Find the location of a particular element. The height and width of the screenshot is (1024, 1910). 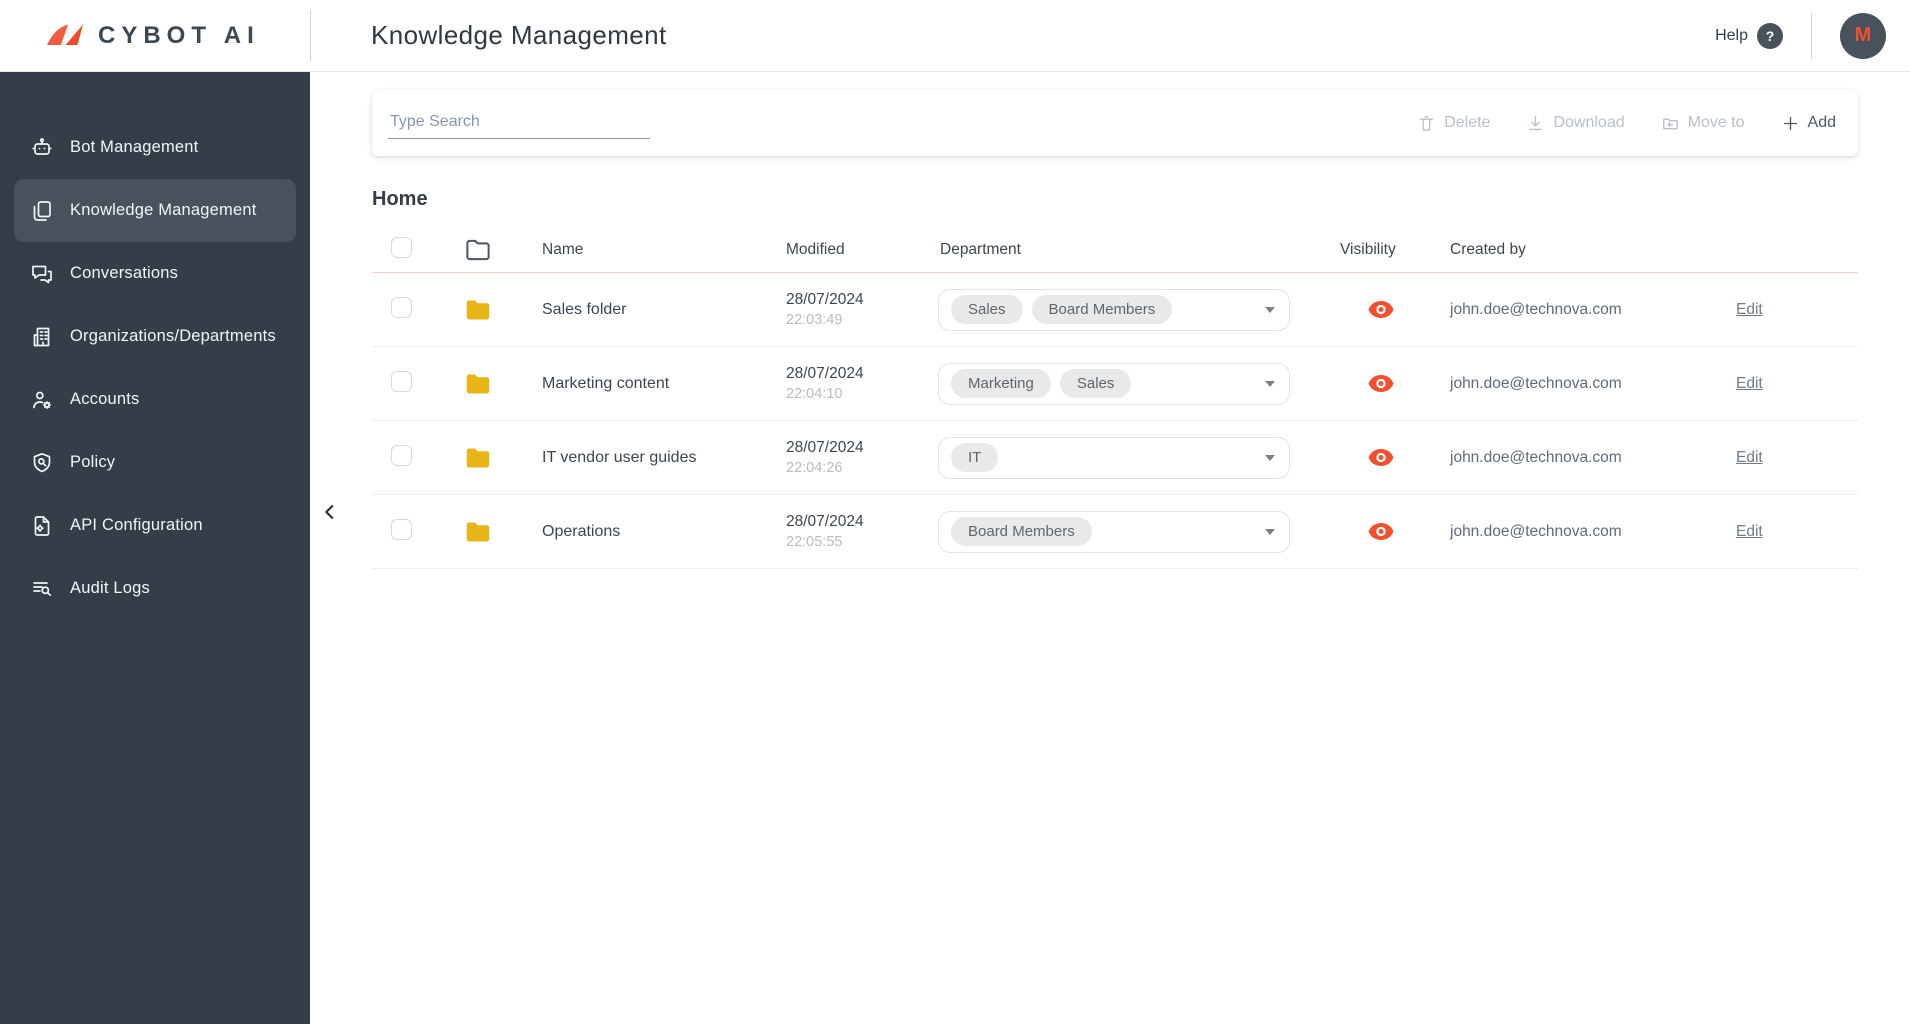

department-select: Board Members is located at coordinates (1114, 531).